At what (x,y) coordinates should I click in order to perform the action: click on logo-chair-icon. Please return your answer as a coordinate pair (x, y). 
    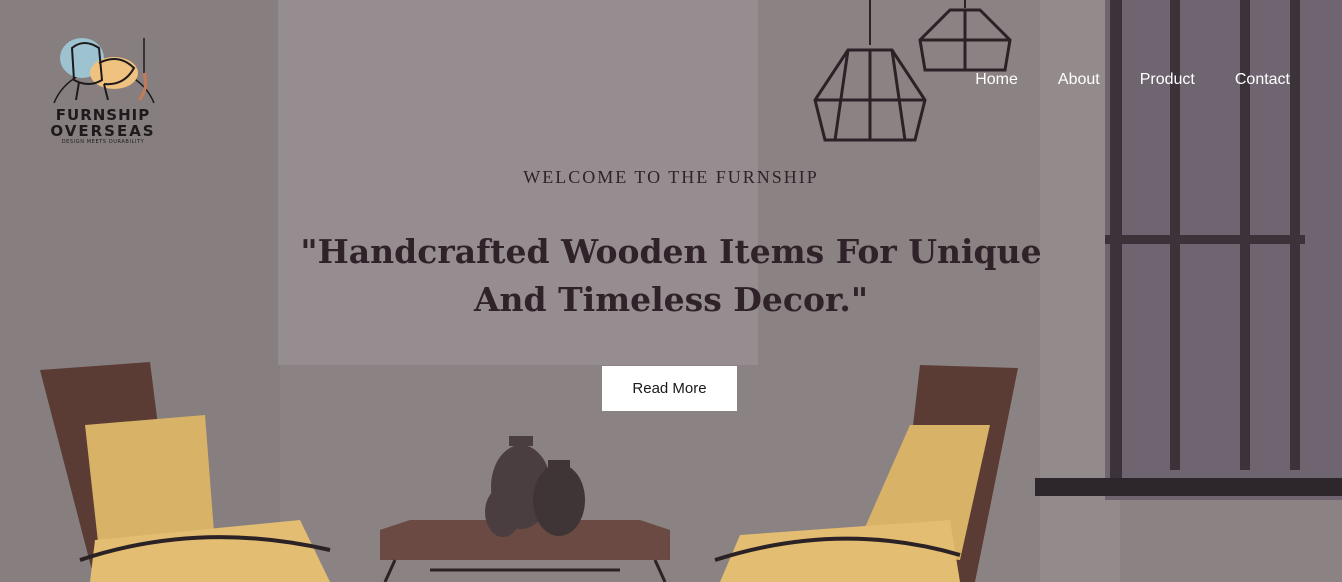
    Looking at the image, I should click on (104, 71).